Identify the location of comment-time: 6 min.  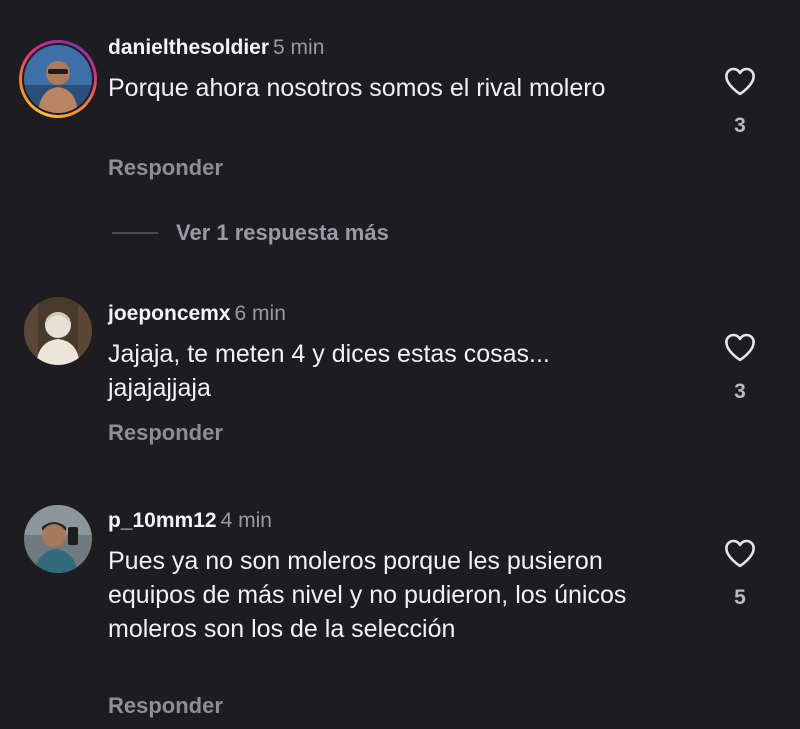
(260, 313).